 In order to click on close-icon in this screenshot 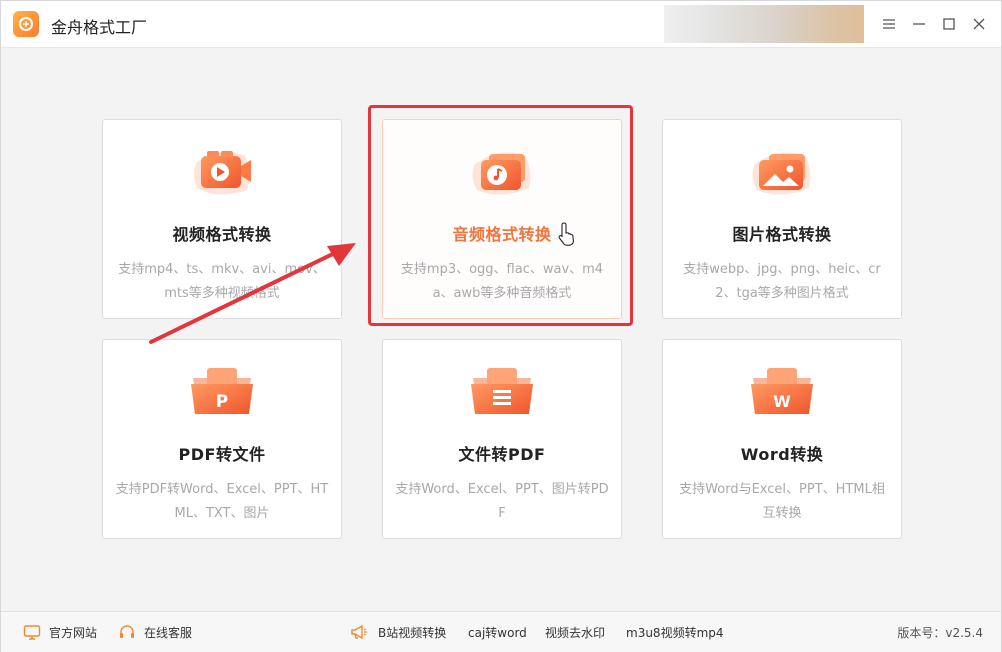, I will do `click(979, 24)`.